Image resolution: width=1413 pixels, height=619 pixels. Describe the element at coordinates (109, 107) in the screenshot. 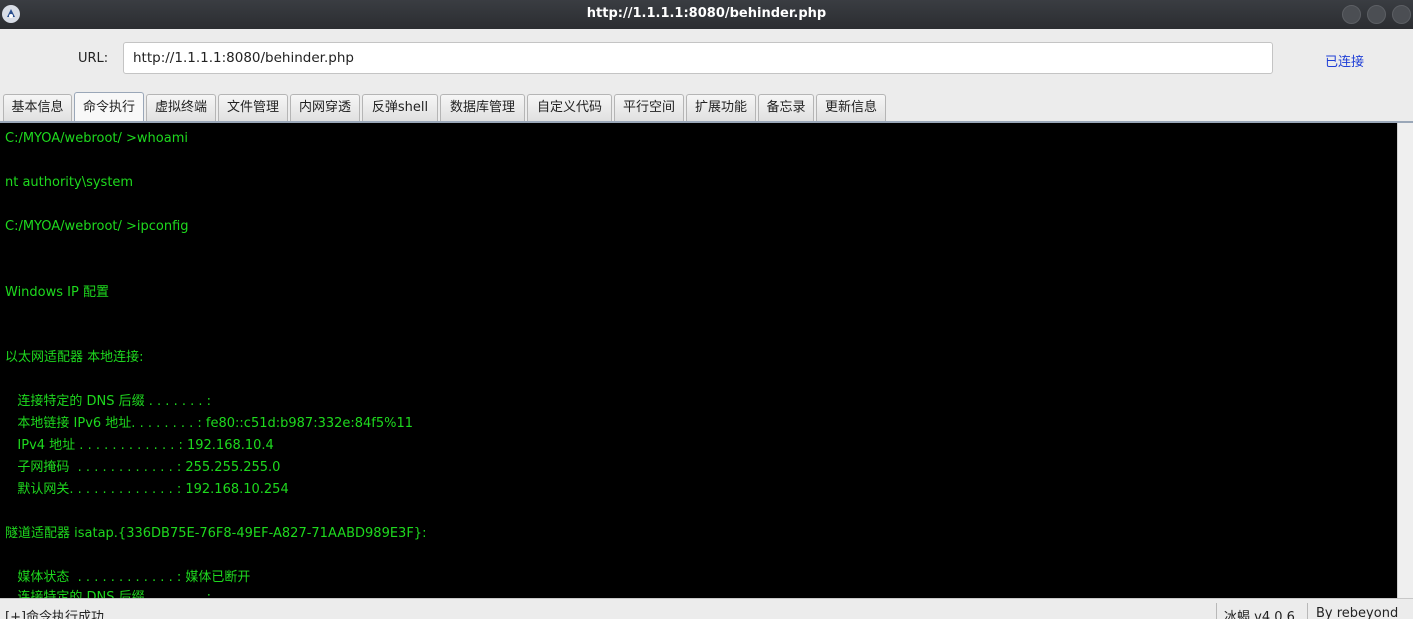

I see `tab-command-exec: 命令执行` at that location.